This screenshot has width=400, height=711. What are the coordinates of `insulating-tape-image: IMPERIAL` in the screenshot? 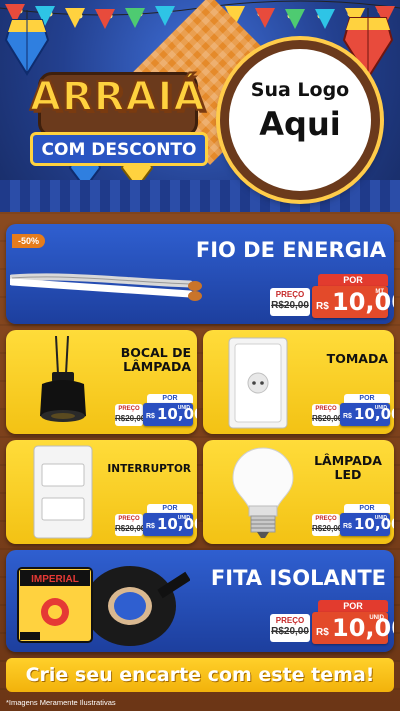 It's located at (103, 606).